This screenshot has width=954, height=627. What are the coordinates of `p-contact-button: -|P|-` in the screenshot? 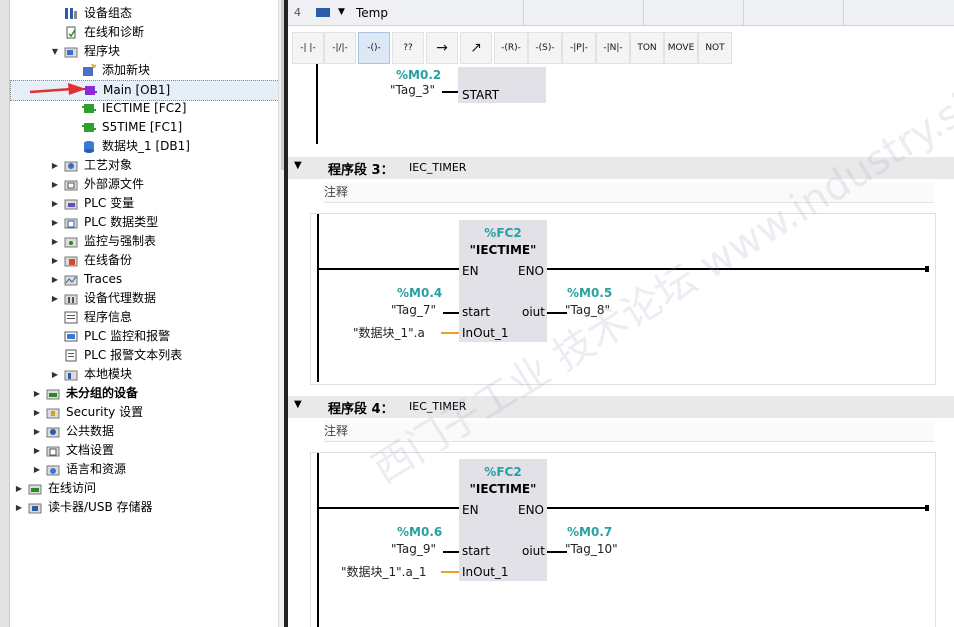 It's located at (579, 48).